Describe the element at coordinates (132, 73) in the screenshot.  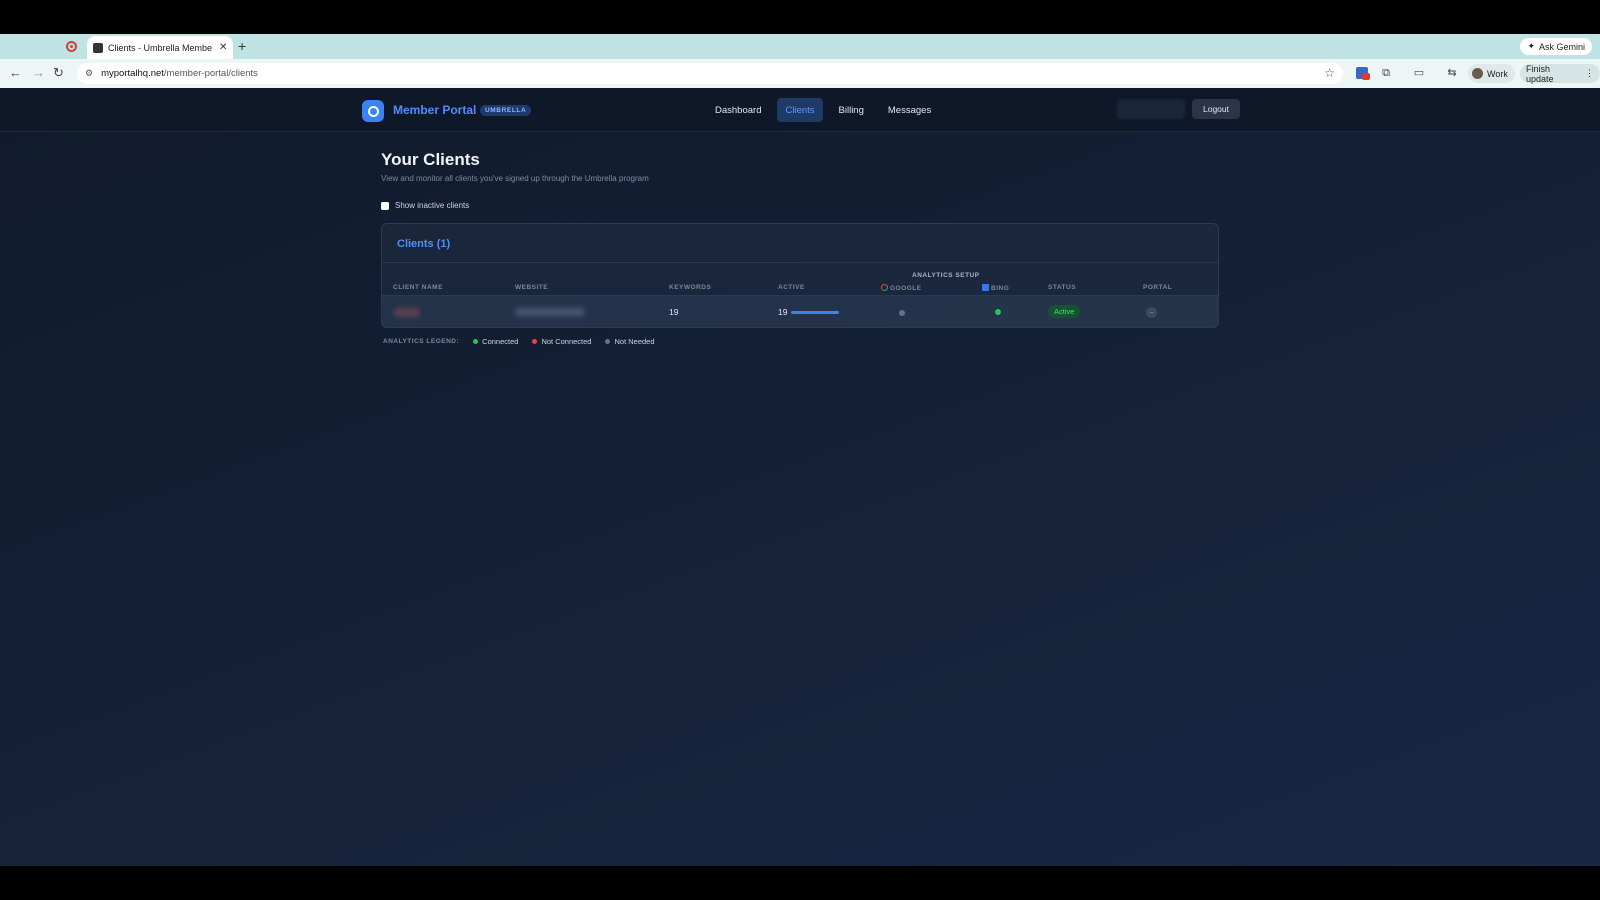
I see `url-host: myportalhq.net` at that location.